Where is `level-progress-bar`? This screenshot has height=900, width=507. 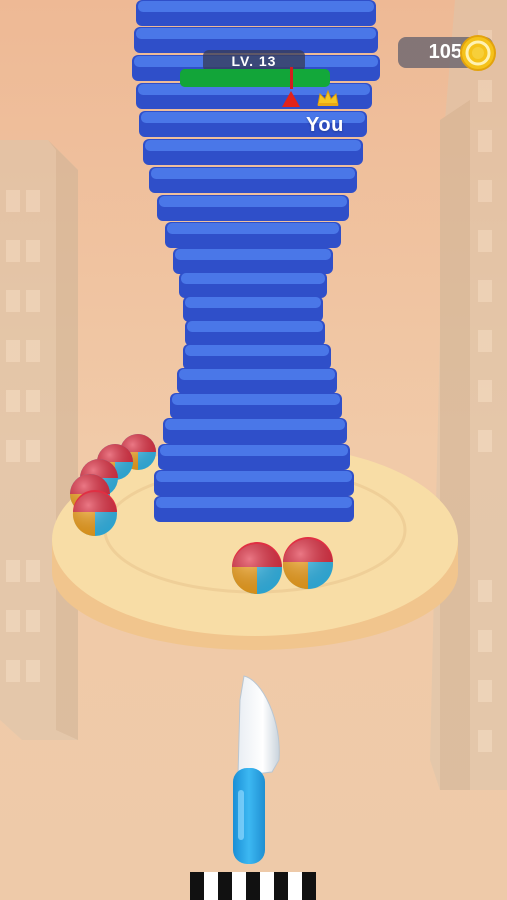 level-progress-bar is located at coordinates (255, 87).